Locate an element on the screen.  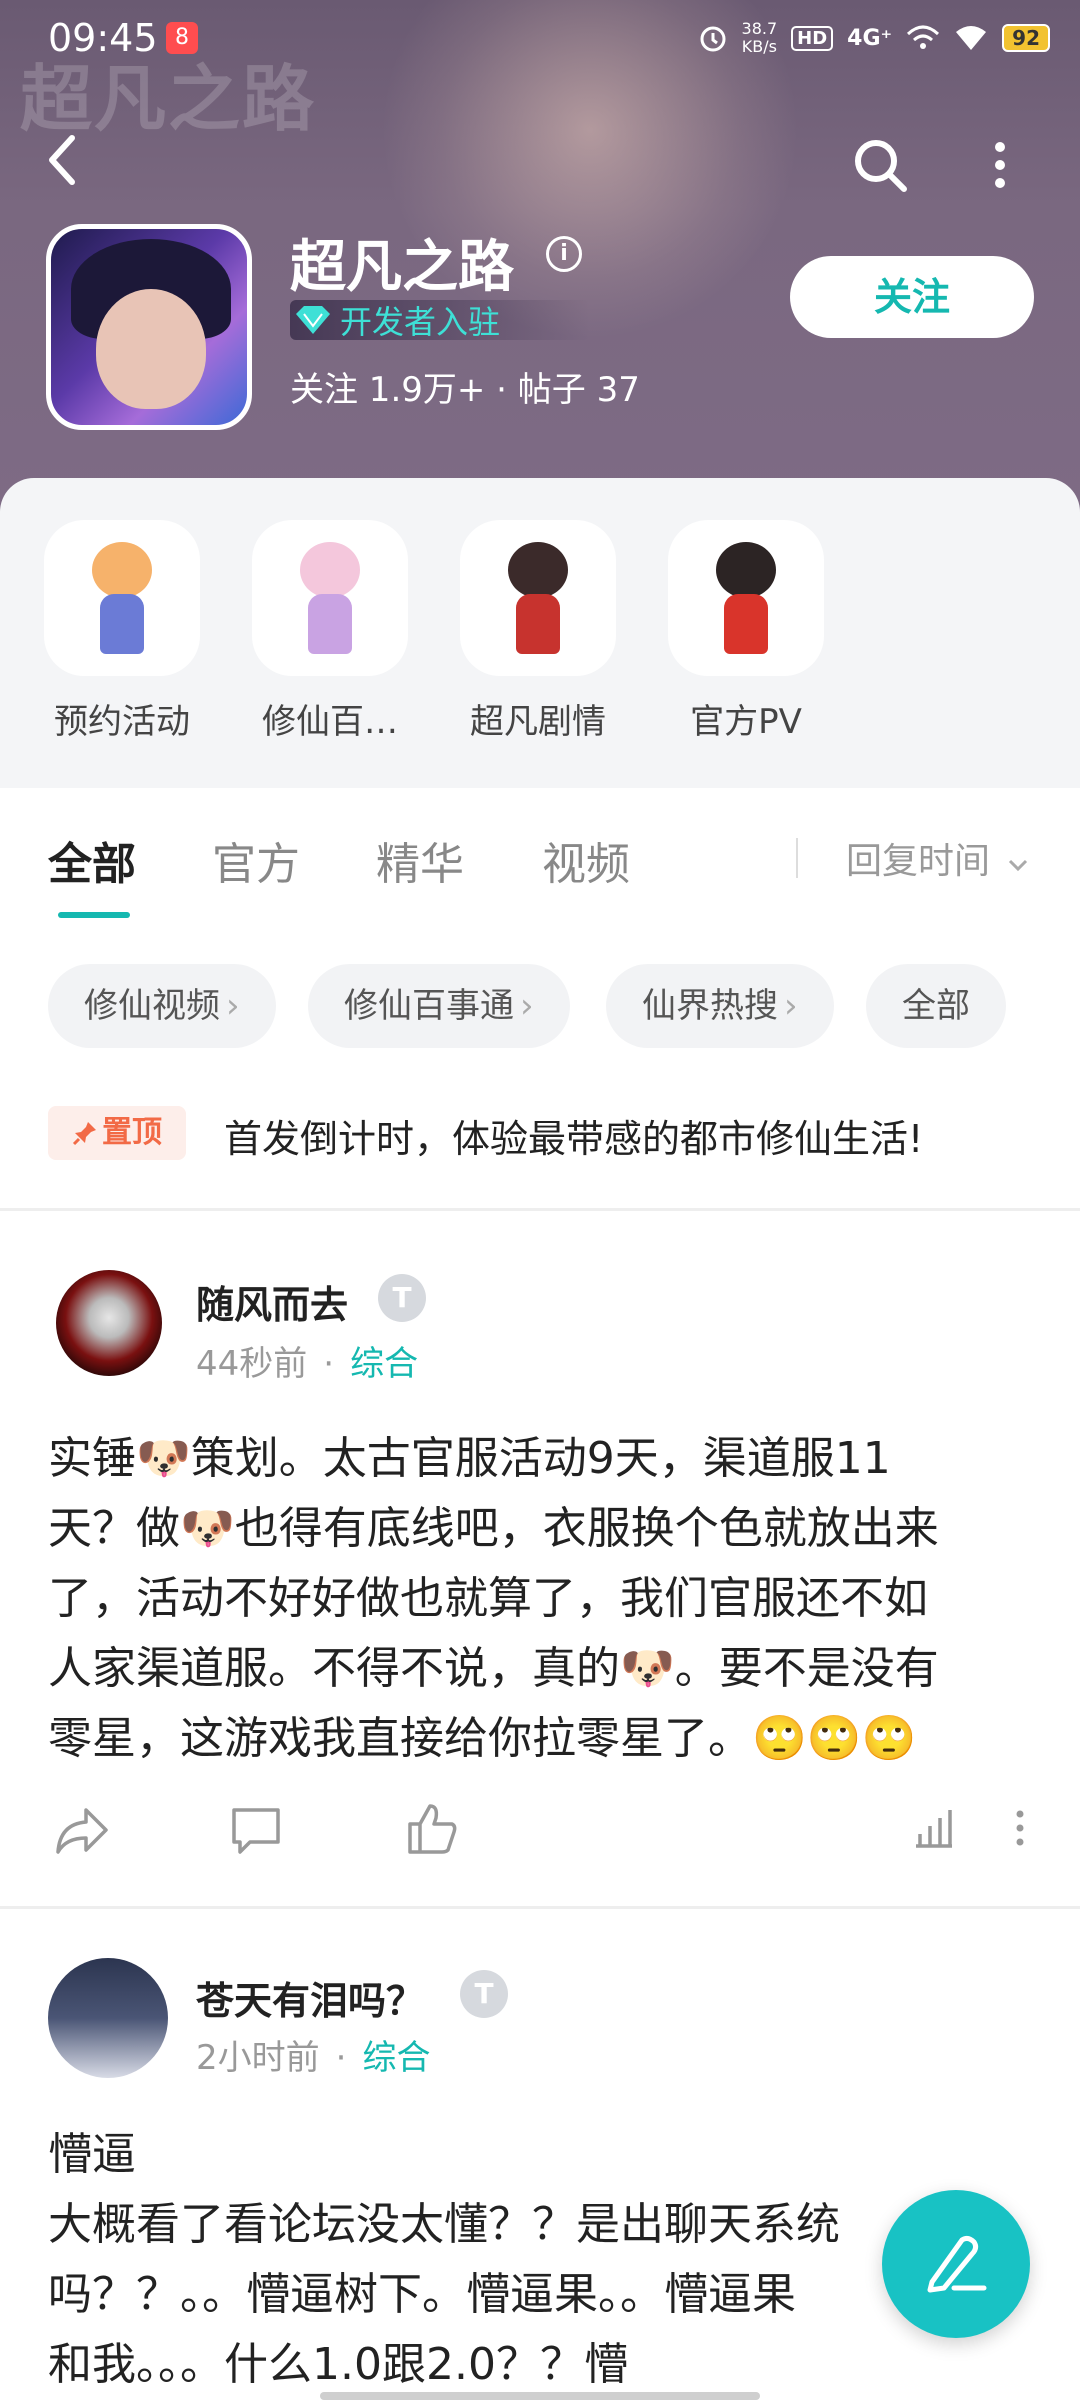
signal-icon: 4G⁺ is located at coordinates (870, 38).